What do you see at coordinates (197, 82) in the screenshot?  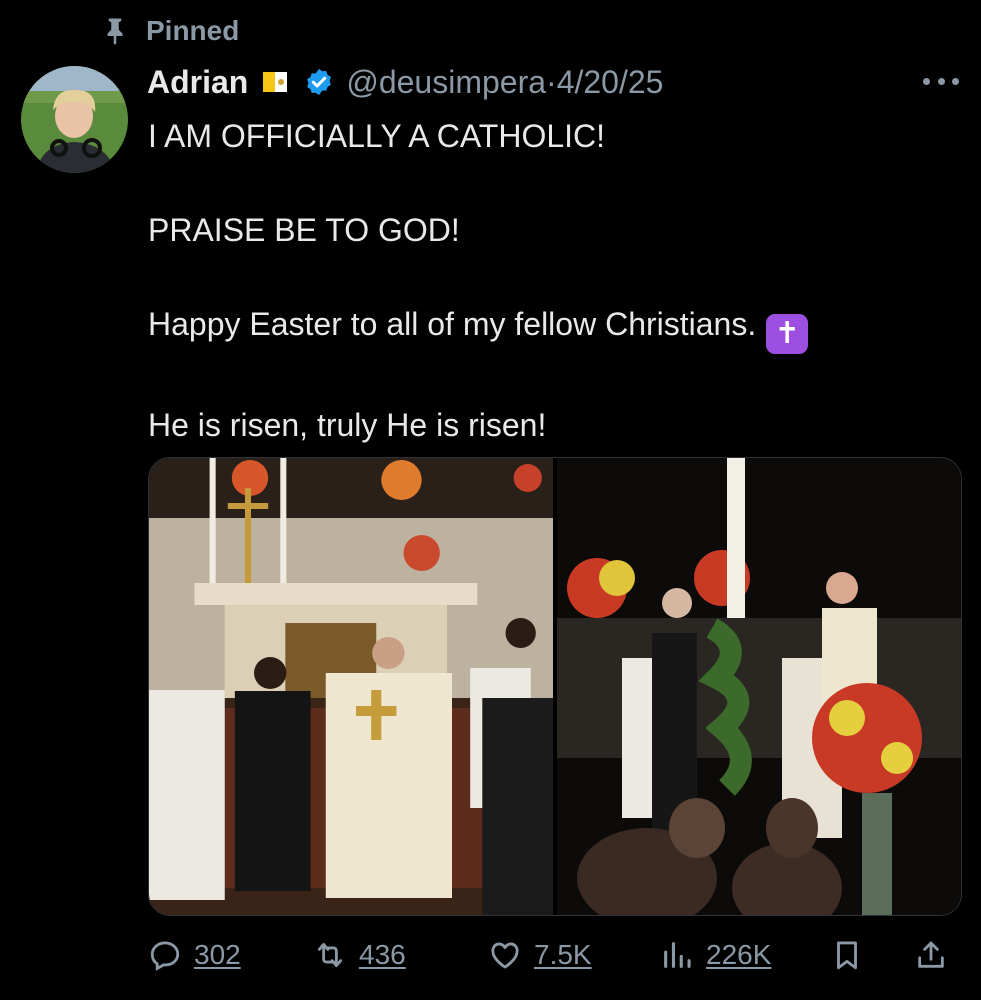 I see `author-name: Adrian` at bounding box center [197, 82].